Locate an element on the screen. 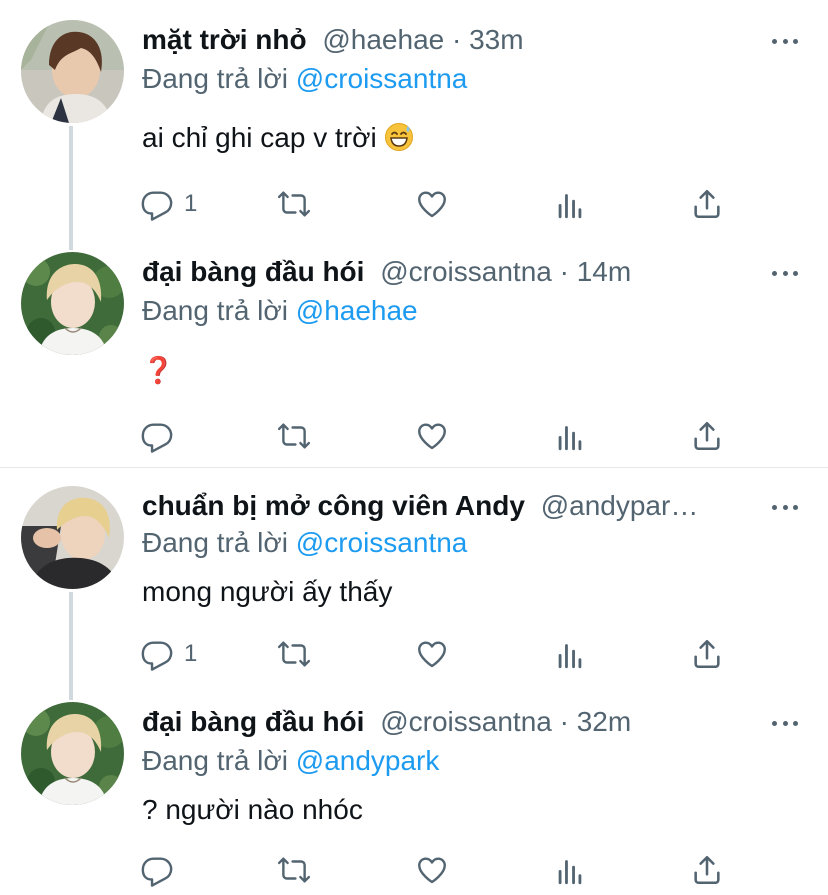 This screenshot has height=895, width=828. replying-to: Đang trả lời @andypark is located at coordinates (290, 761).